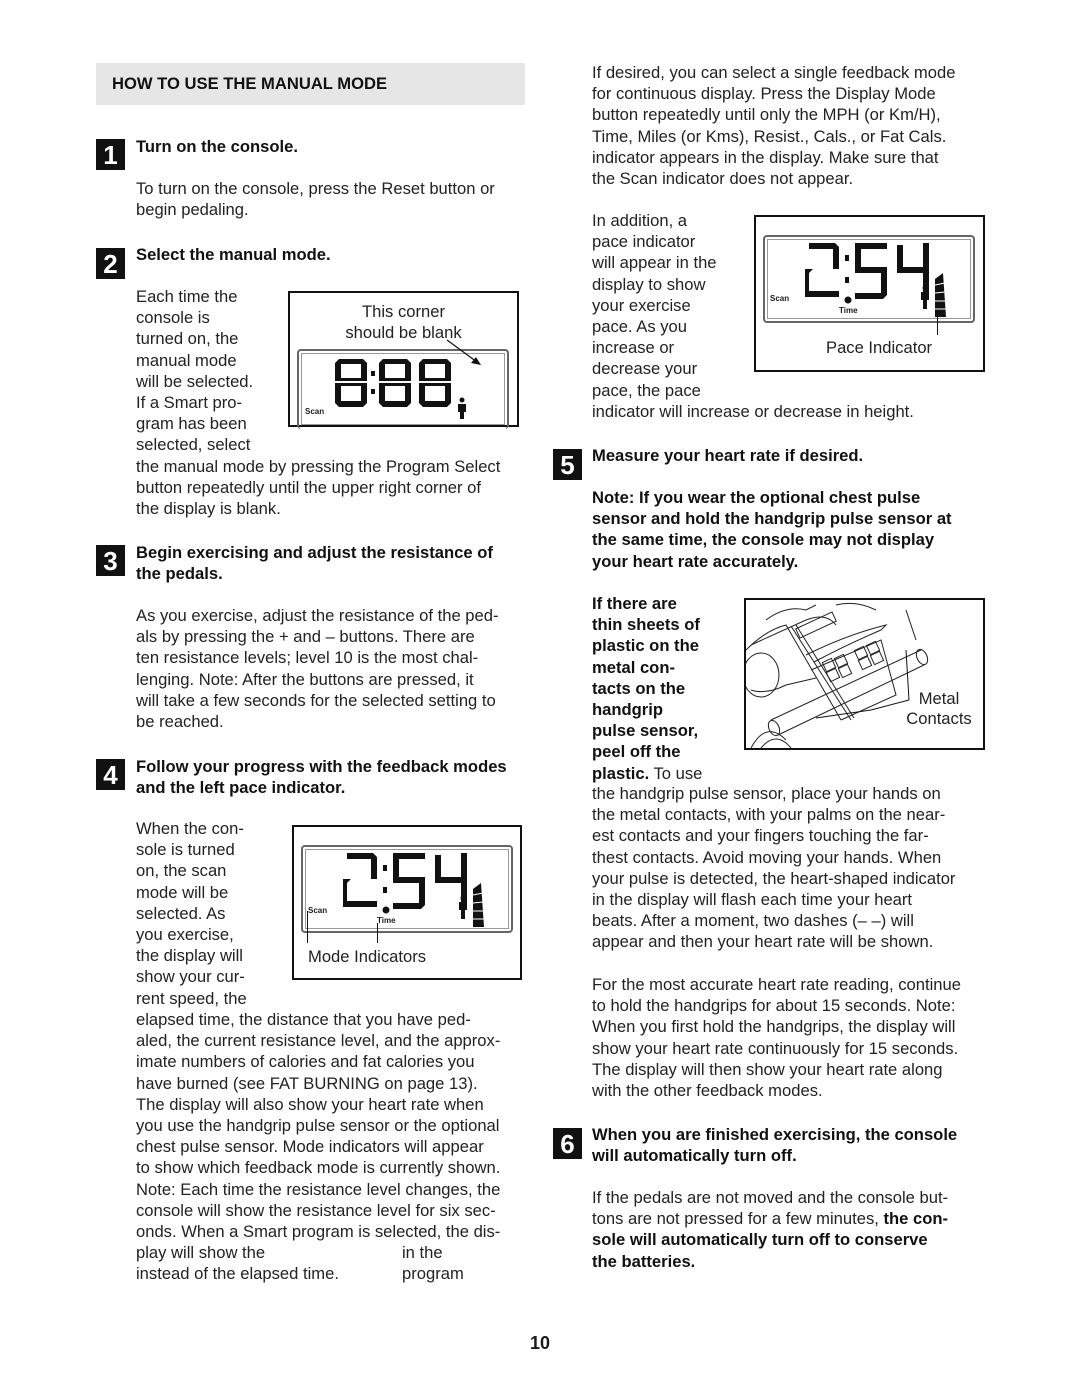  I want to click on text-line: If a Smart pro-, so click(189, 403).